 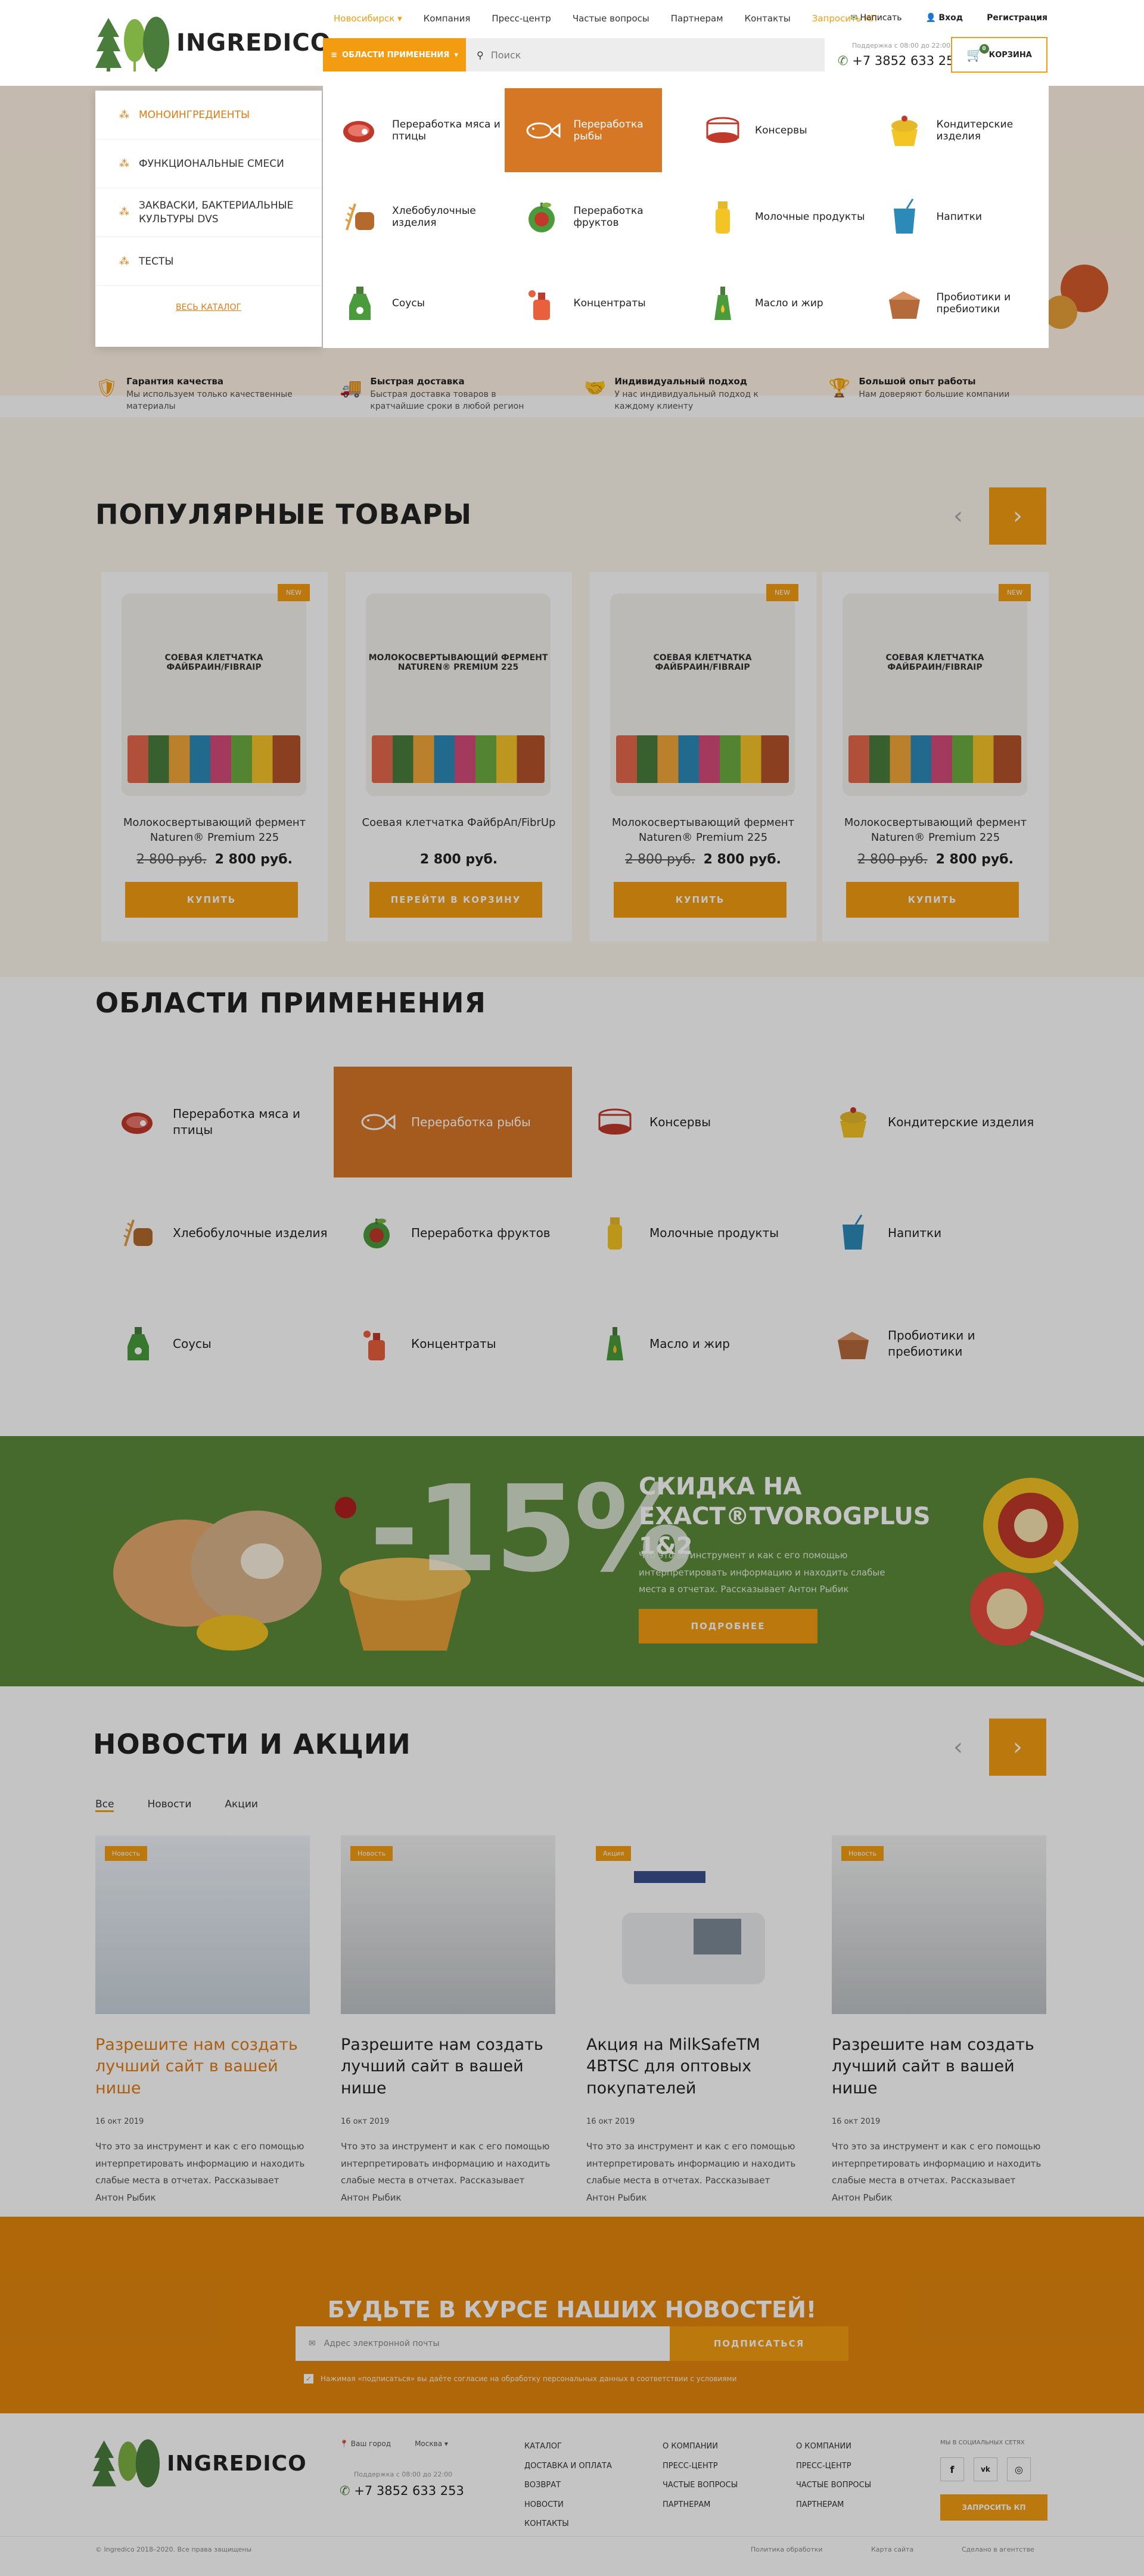 What do you see at coordinates (958, 130) in the screenshot?
I see `dropdown-confectionery: Кондитерские изделия` at bounding box center [958, 130].